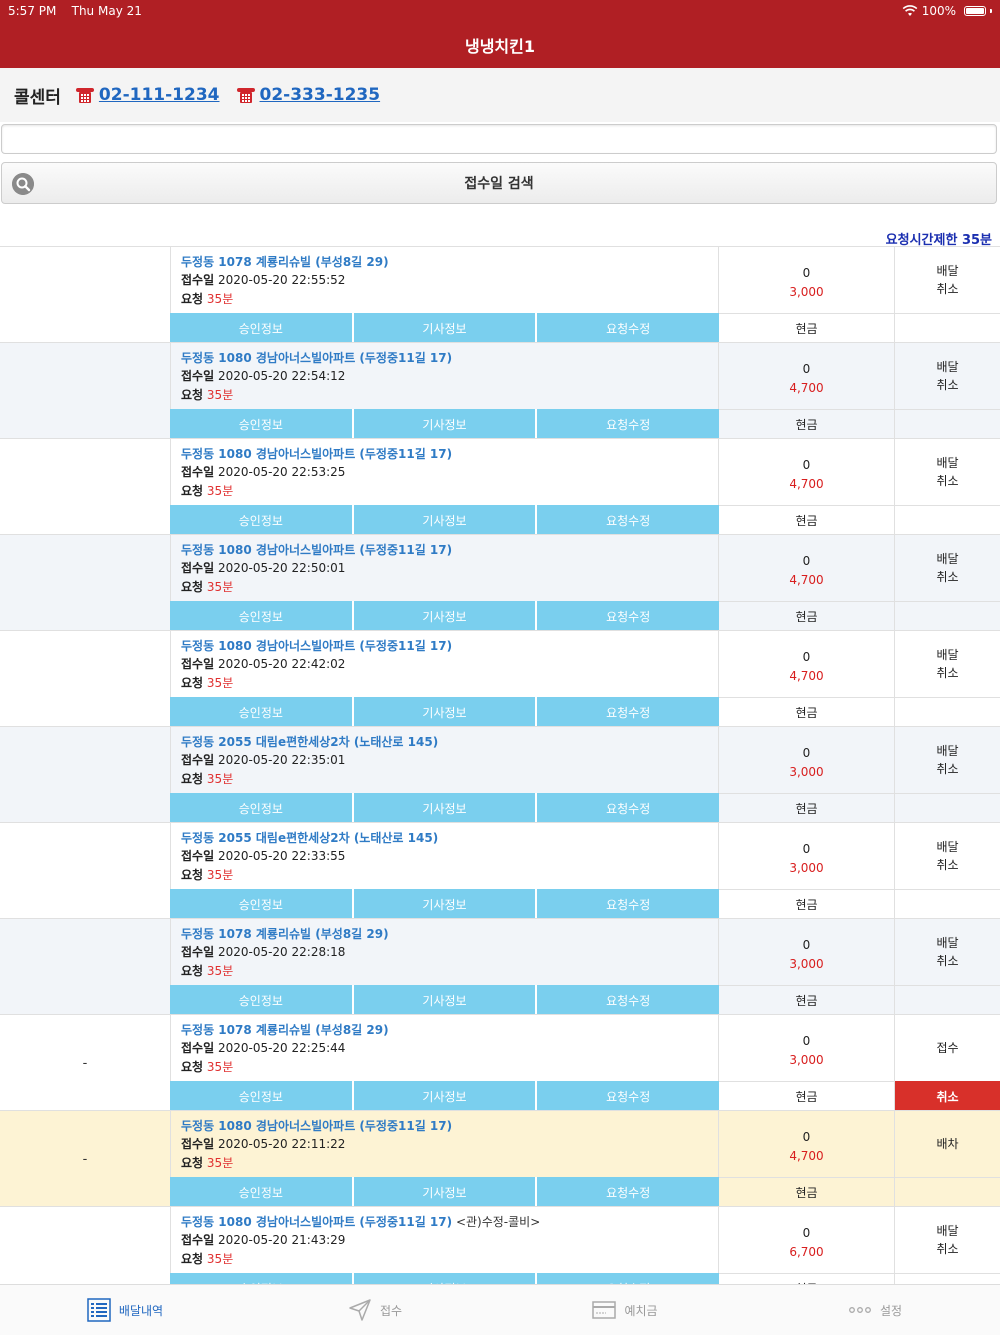 Image resolution: width=1000 pixels, height=1335 pixels. What do you see at coordinates (147, 95) in the screenshot?
I see `call-center-phone-1: 02-111-1234` at bounding box center [147, 95].